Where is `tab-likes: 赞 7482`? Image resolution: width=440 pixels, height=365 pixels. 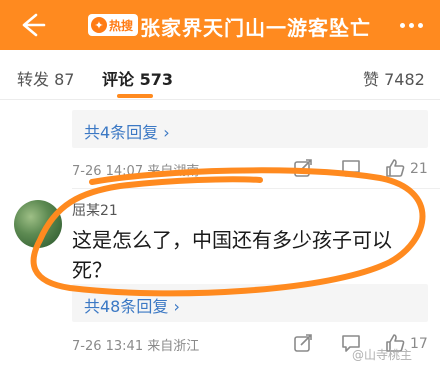 tab-likes: 赞 7482 is located at coordinates (394, 78).